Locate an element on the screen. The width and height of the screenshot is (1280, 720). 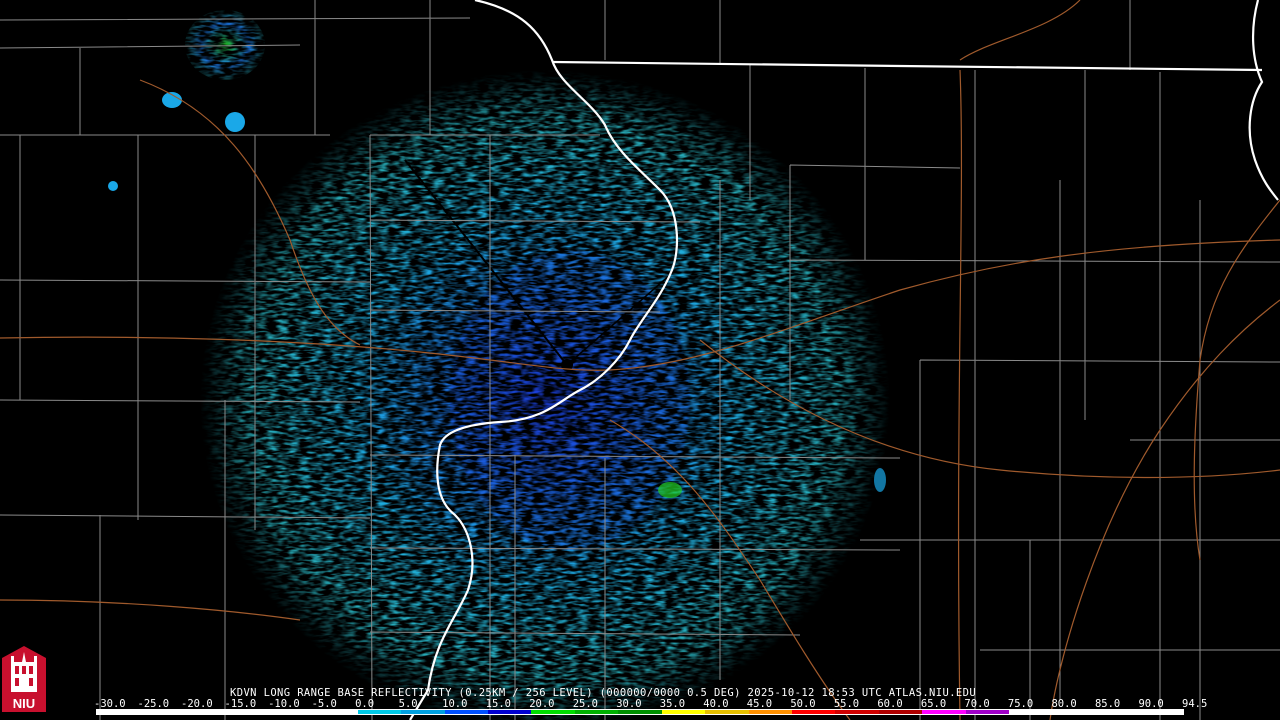
scale-label: 94.5 is located at coordinates (1195, 704).